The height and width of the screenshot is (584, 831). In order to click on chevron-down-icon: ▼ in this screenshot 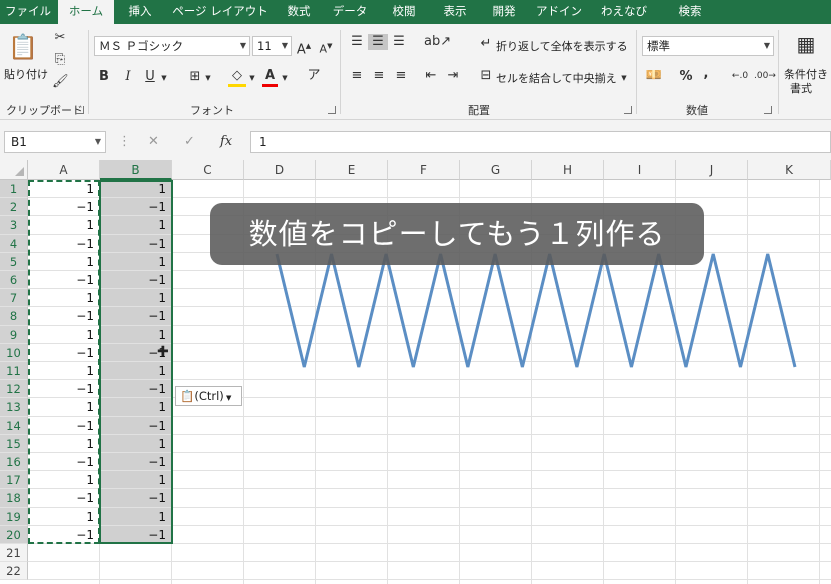, I will do `click(227, 398)`.